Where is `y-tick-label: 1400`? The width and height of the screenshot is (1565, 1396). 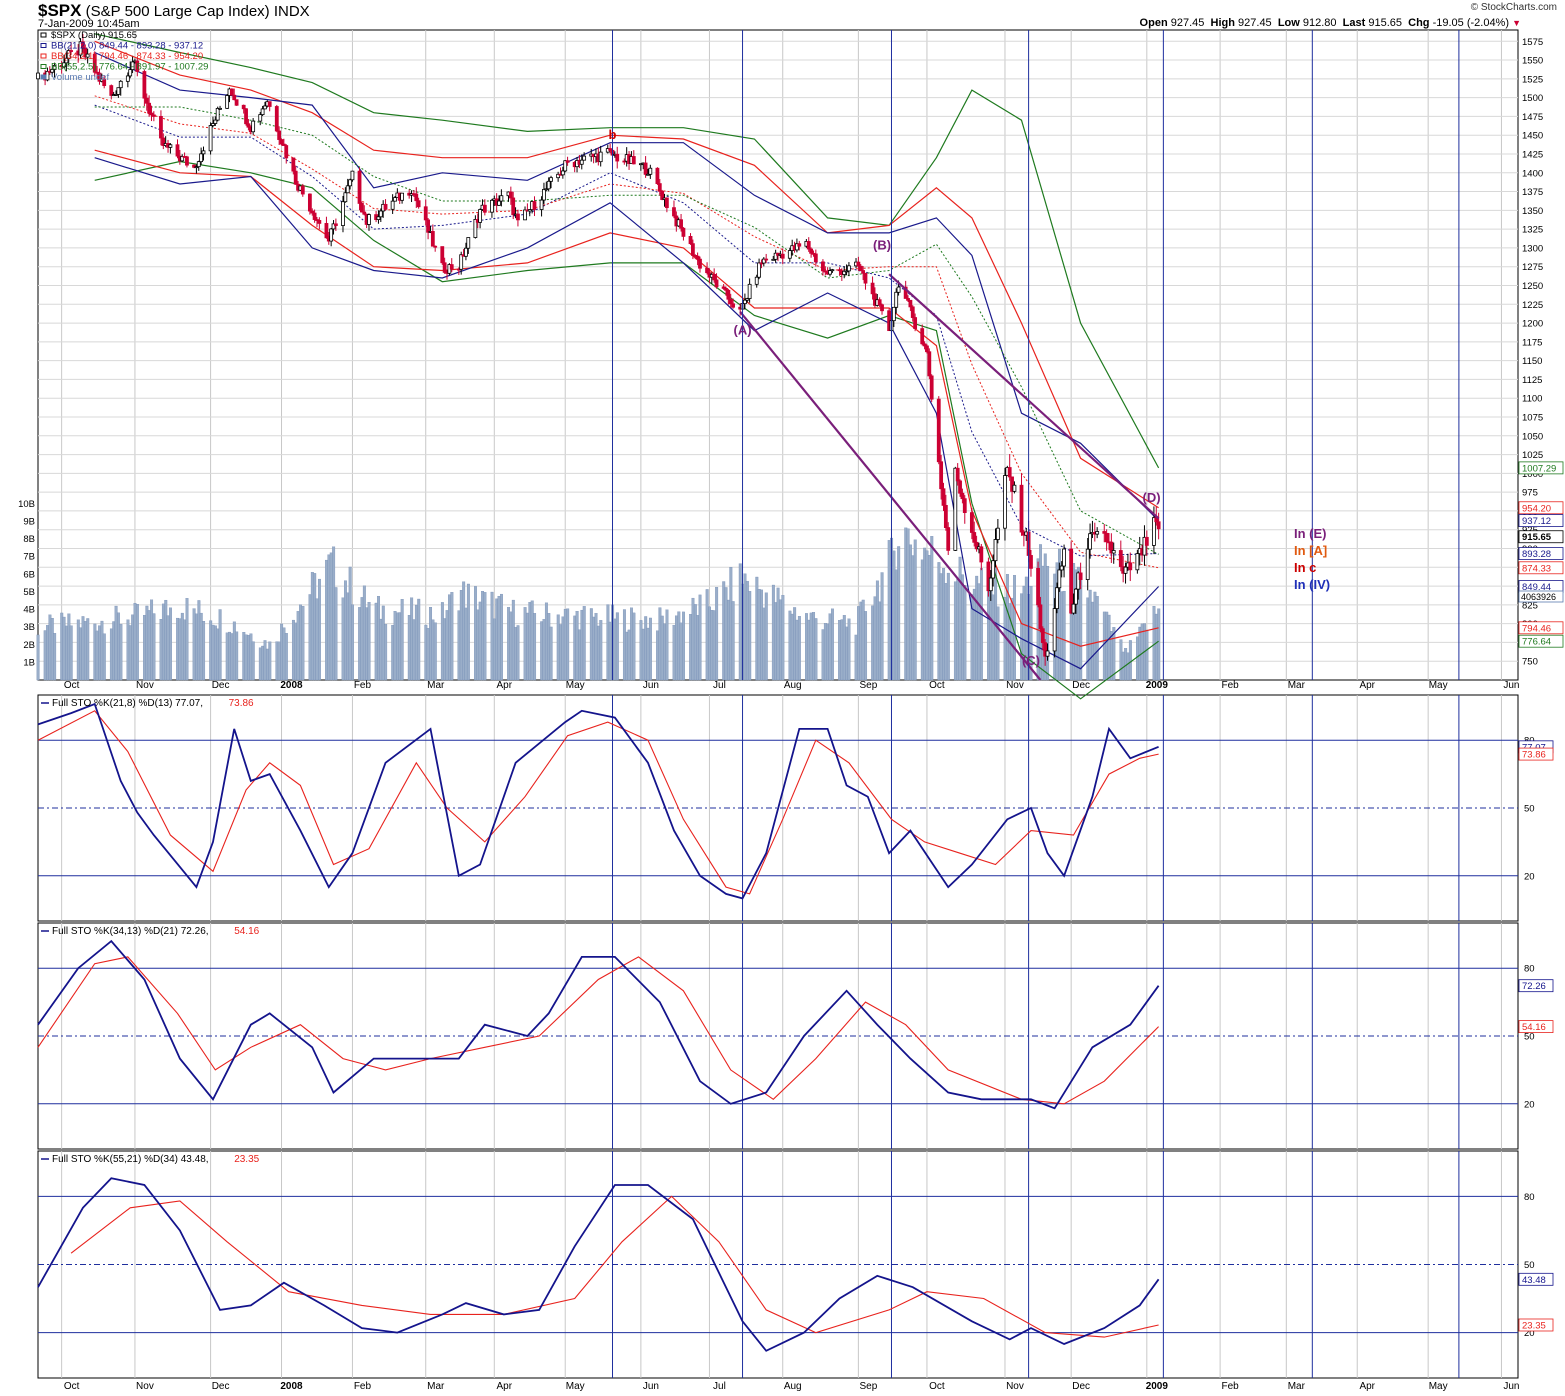
y-tick-label: 1400 is located at coordinates (1532, 173).